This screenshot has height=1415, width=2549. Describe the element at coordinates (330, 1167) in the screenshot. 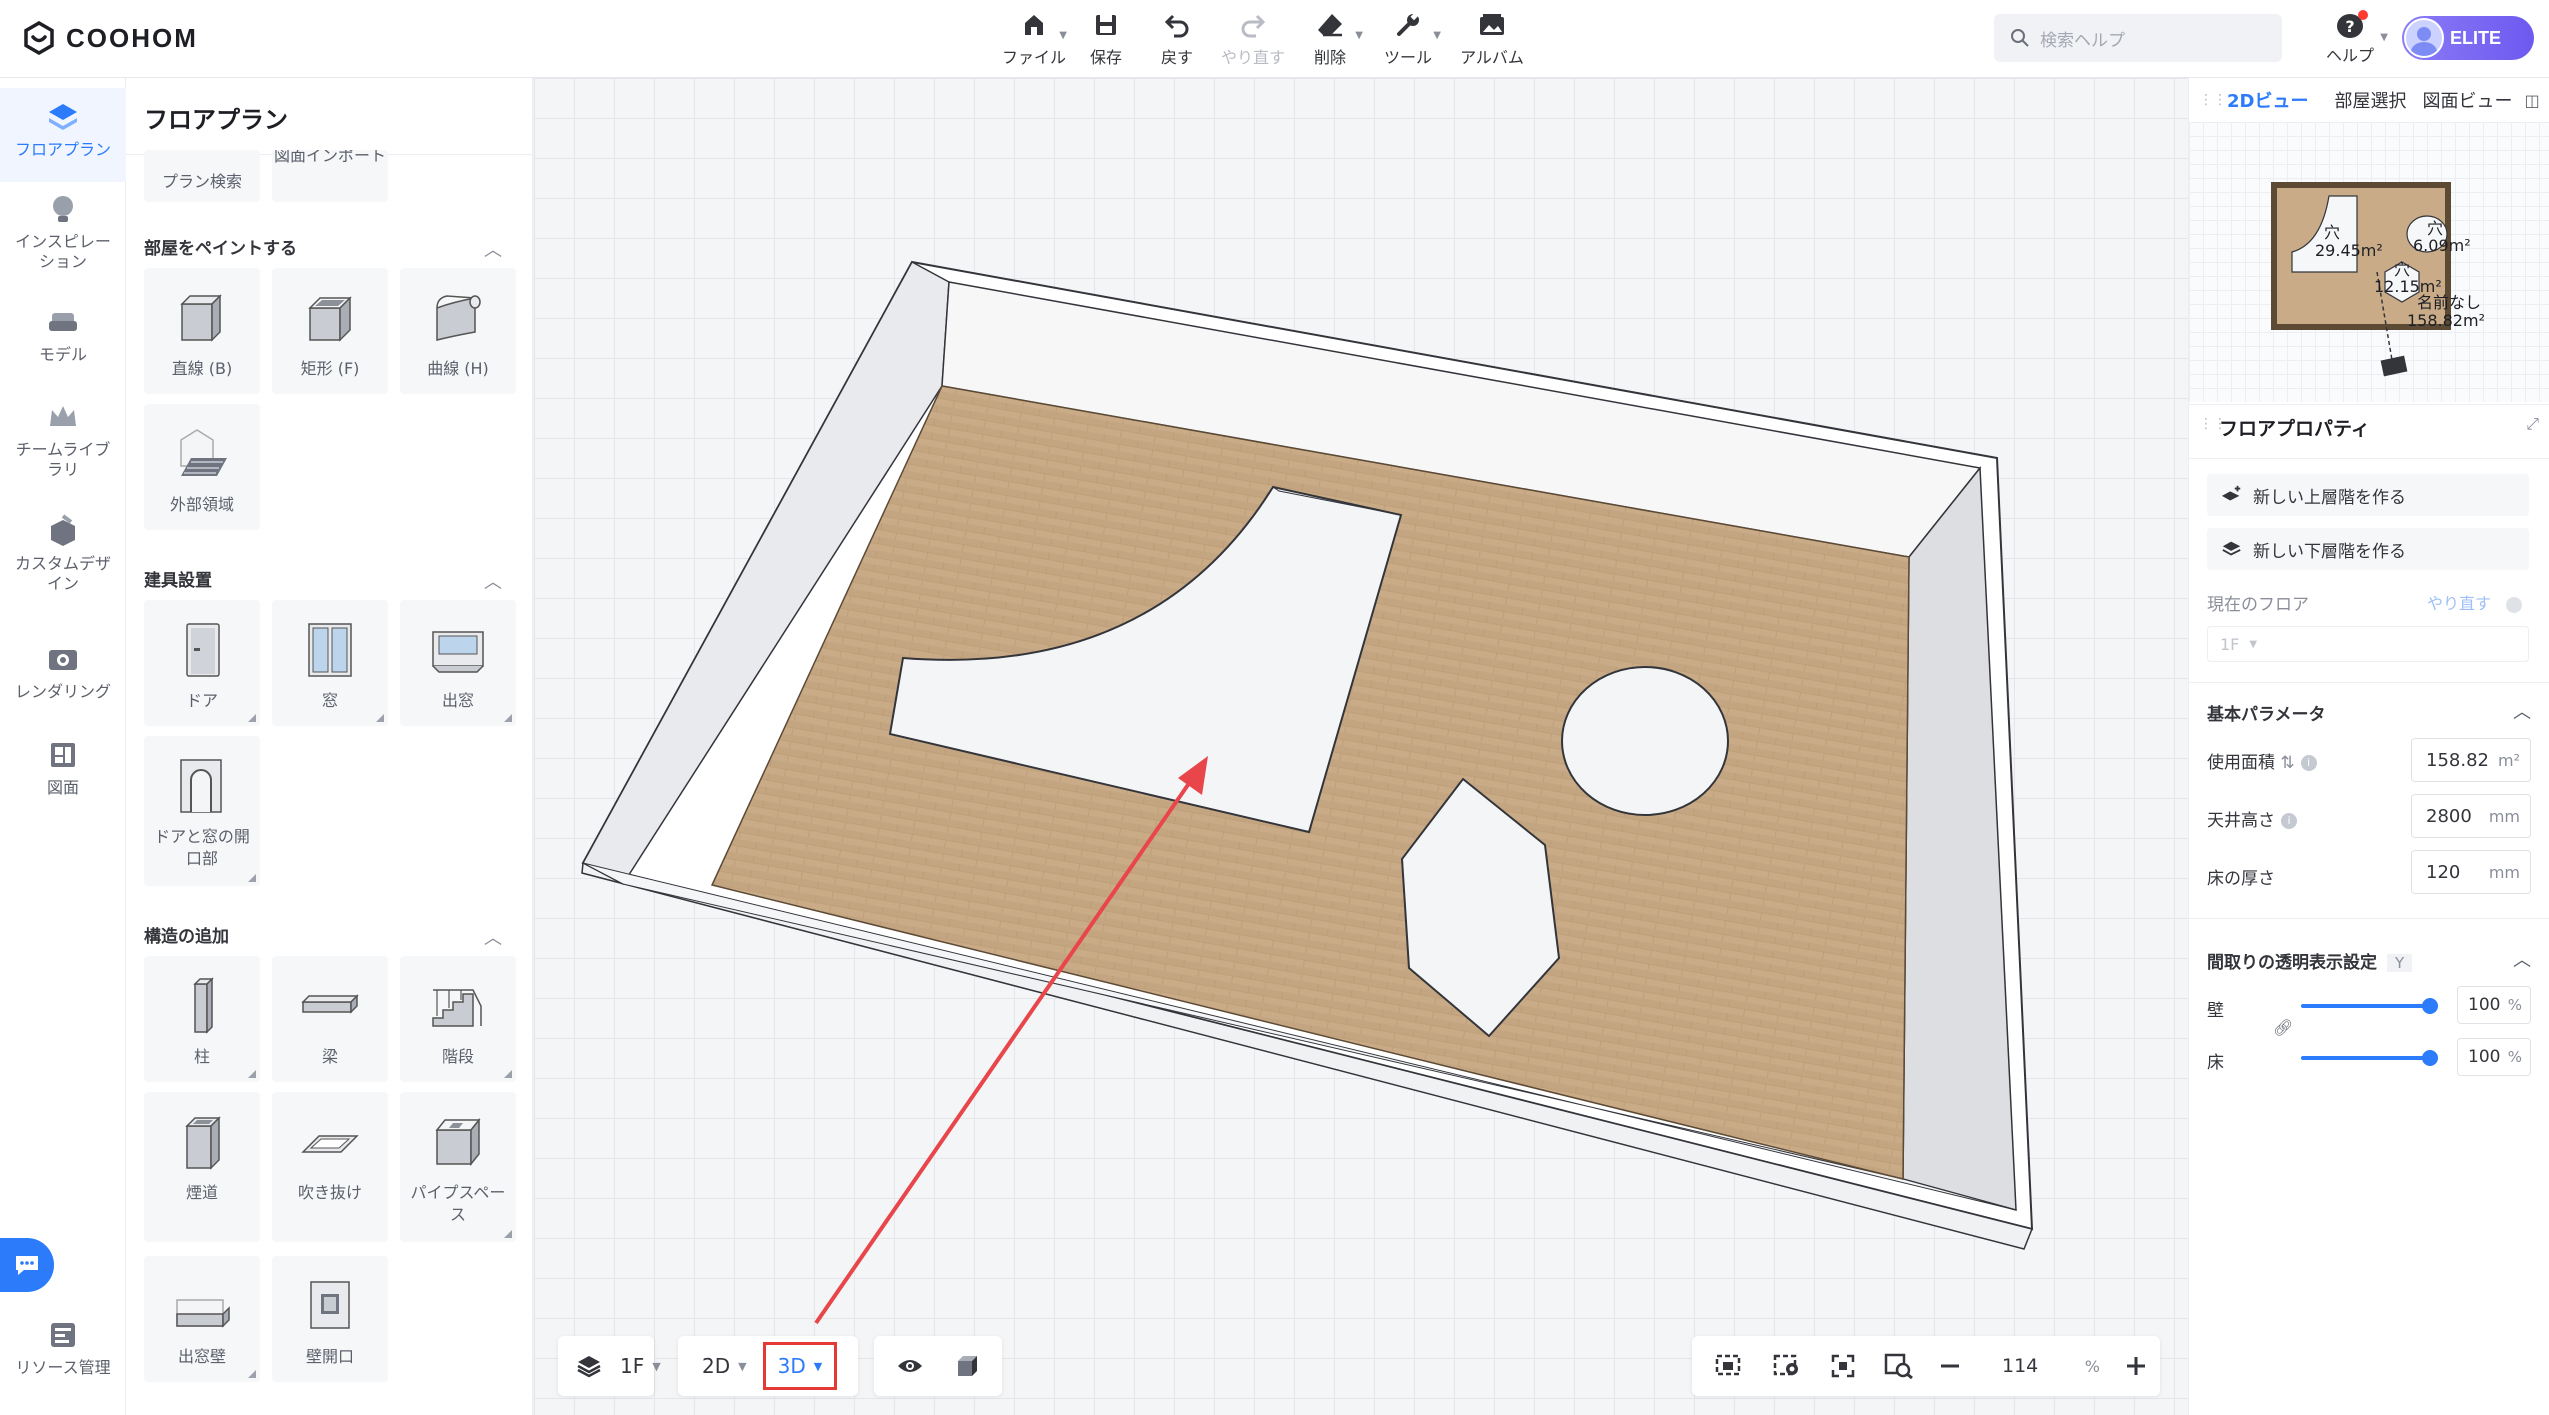

I see `tool-void: 吹き抜け` at that location.